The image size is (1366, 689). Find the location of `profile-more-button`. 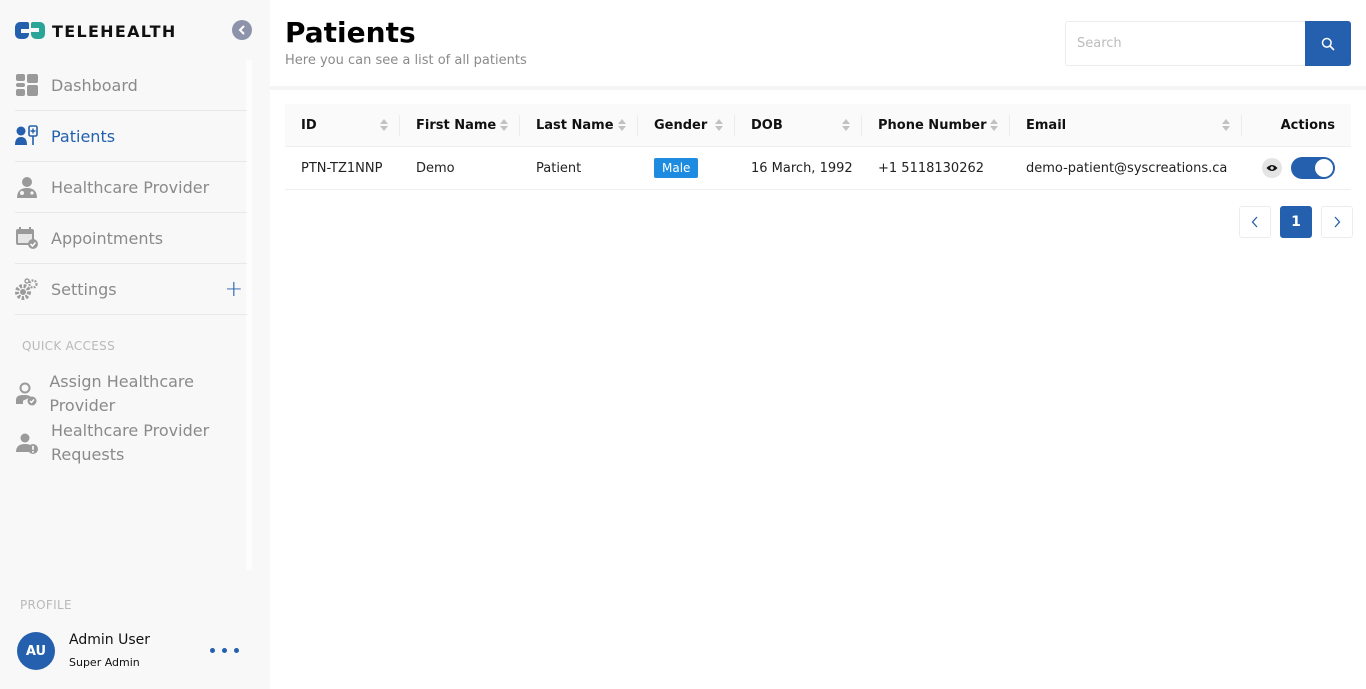

profile-more-button is located at coordinates (224, 650).